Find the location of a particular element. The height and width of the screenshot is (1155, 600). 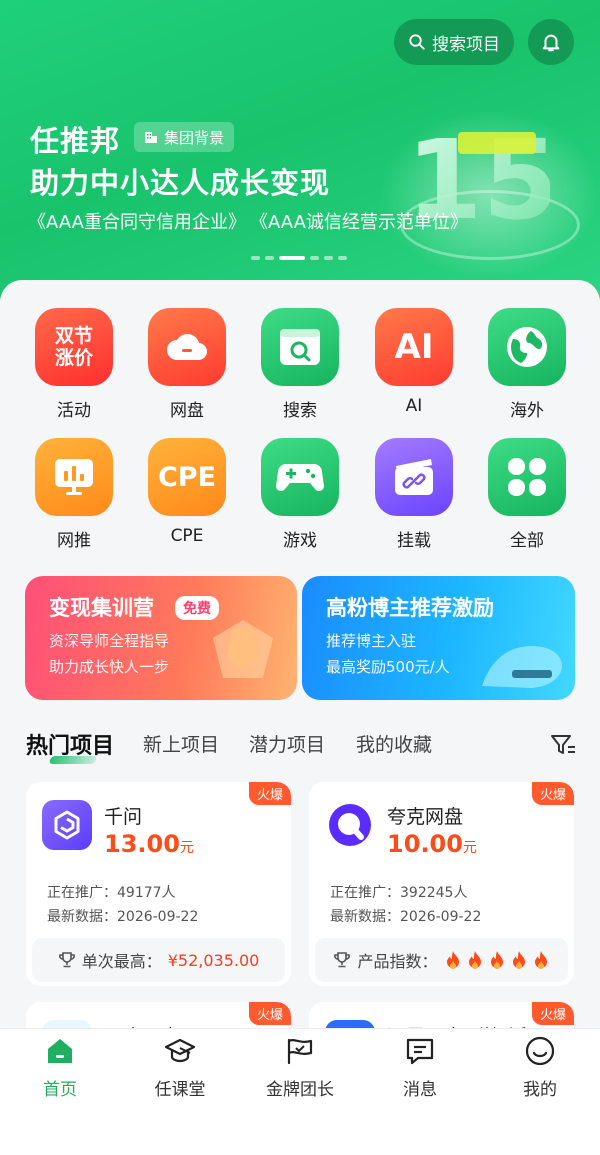

group-tag-label: 集团背景 is located at coordinates (194, 137).